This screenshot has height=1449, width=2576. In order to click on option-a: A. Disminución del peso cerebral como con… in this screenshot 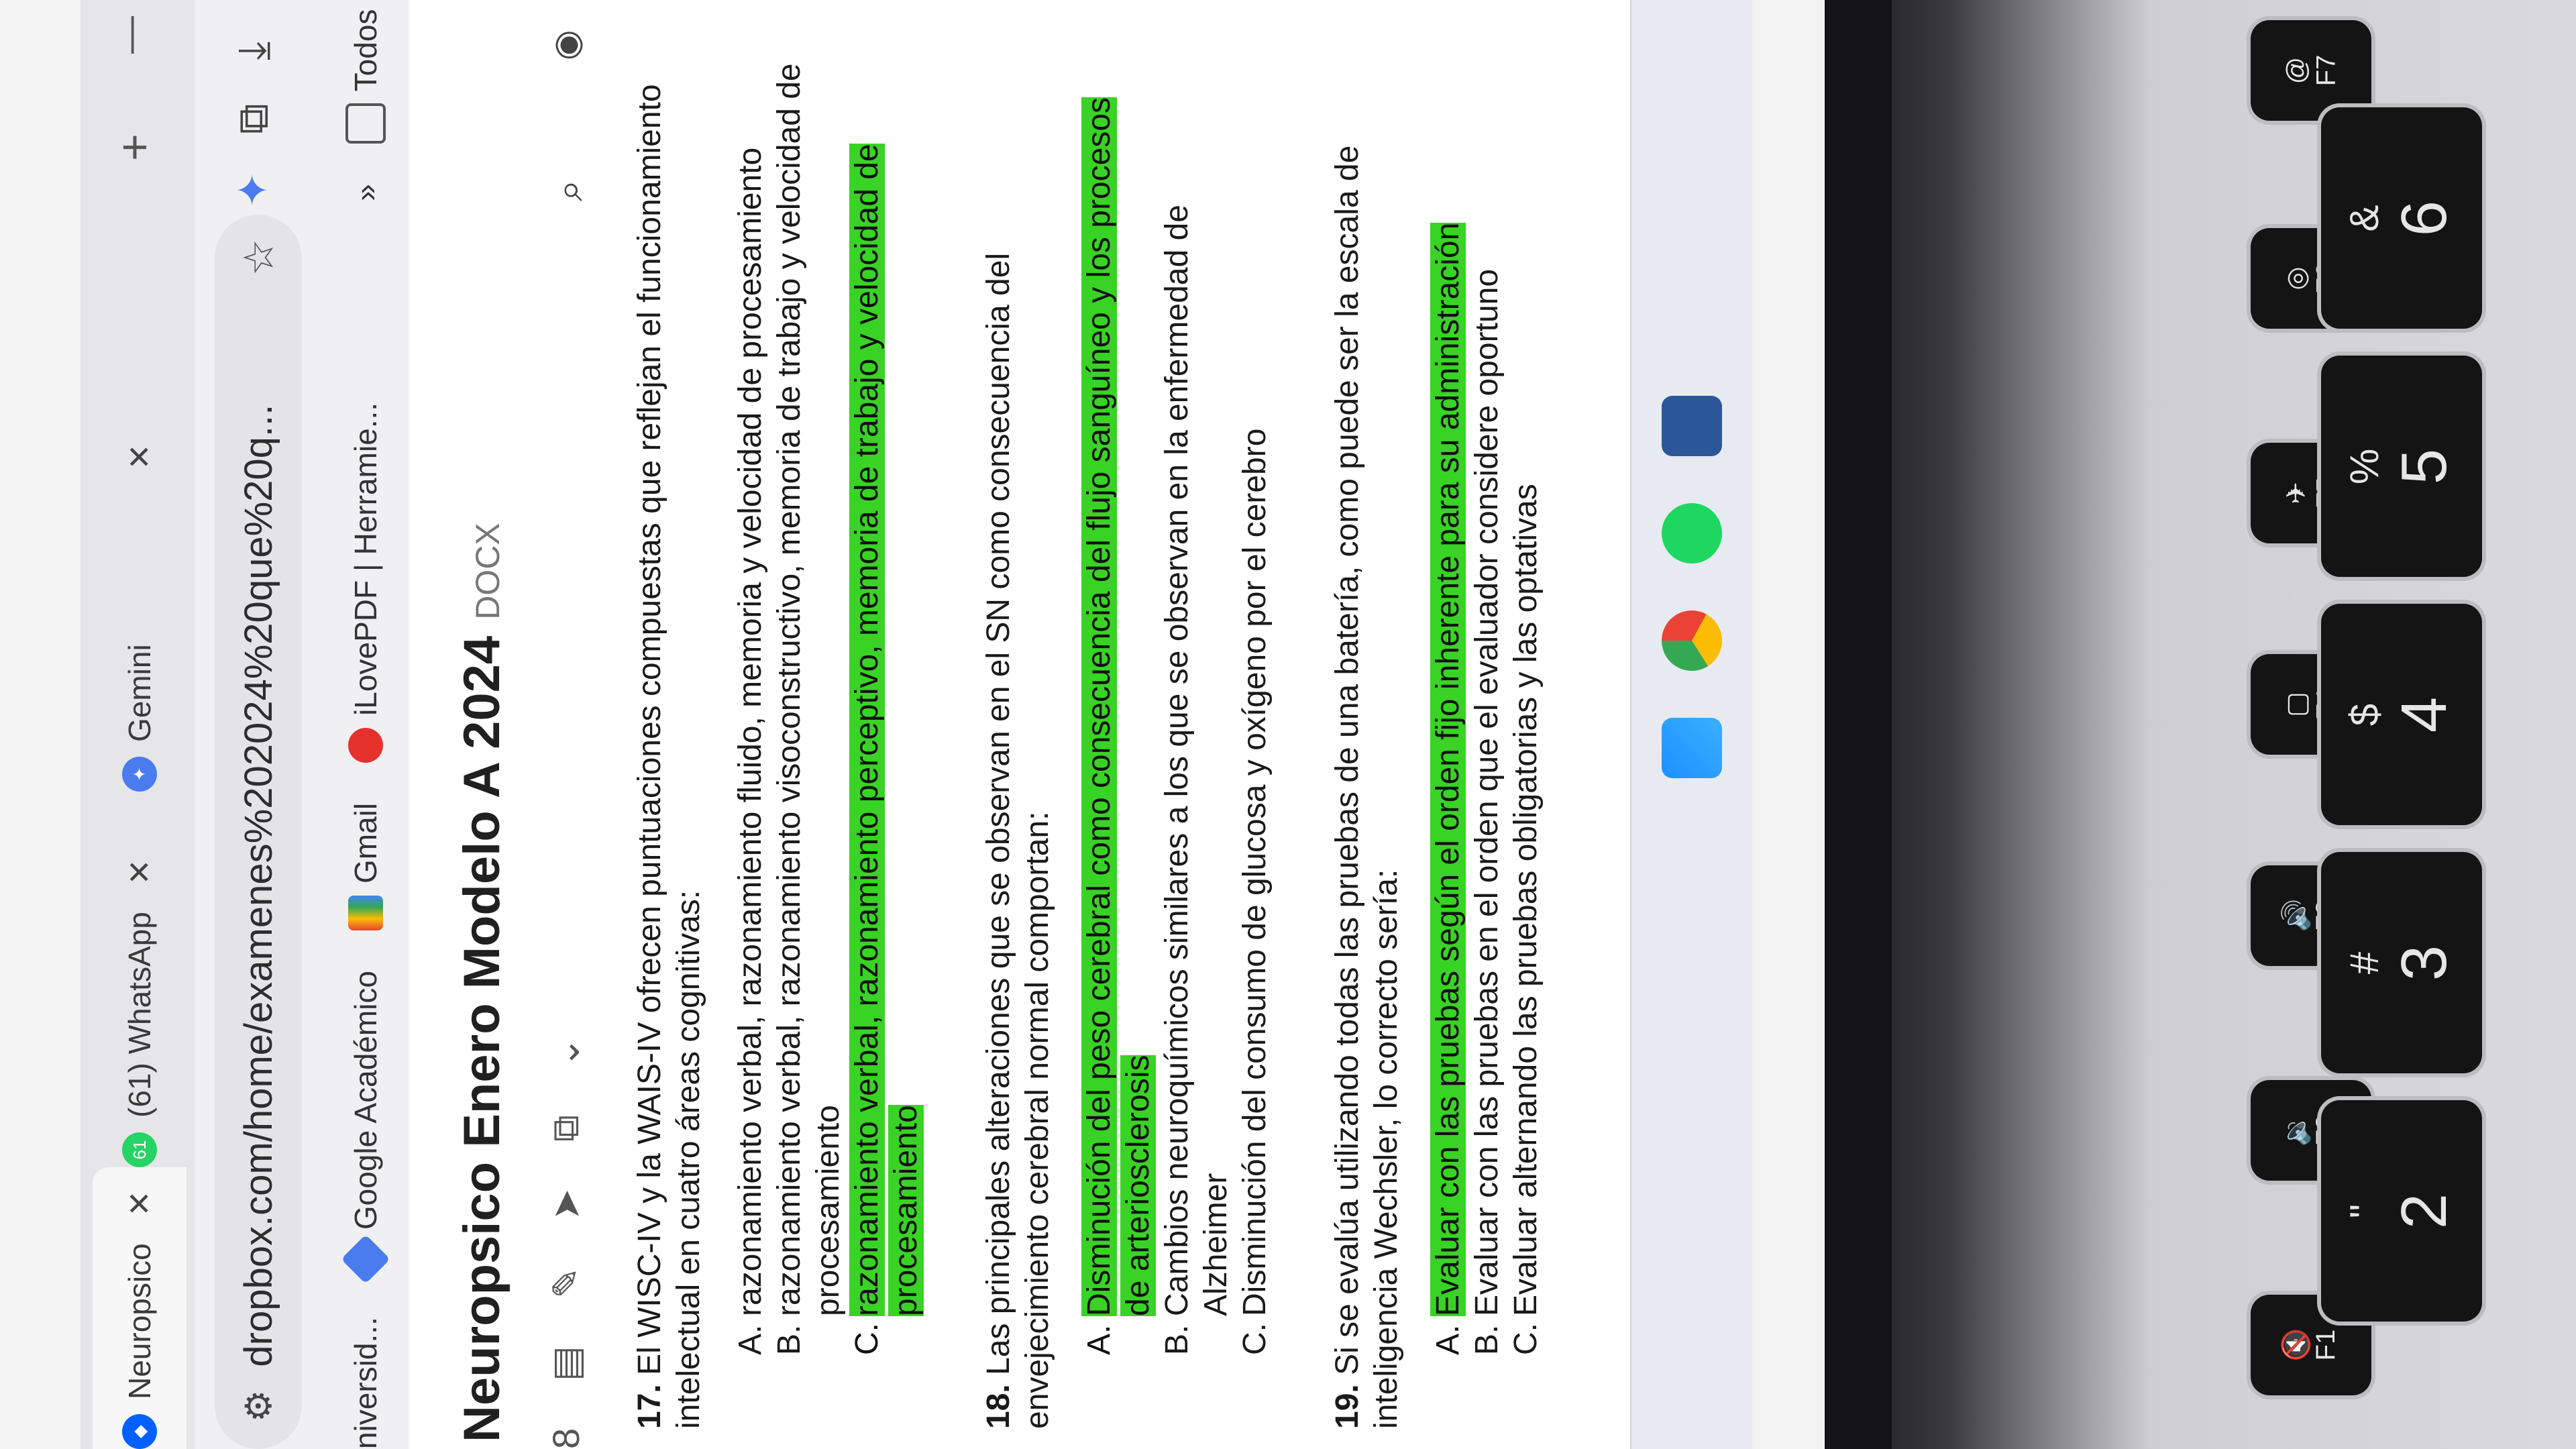, I will do `click(1118, 726)`.